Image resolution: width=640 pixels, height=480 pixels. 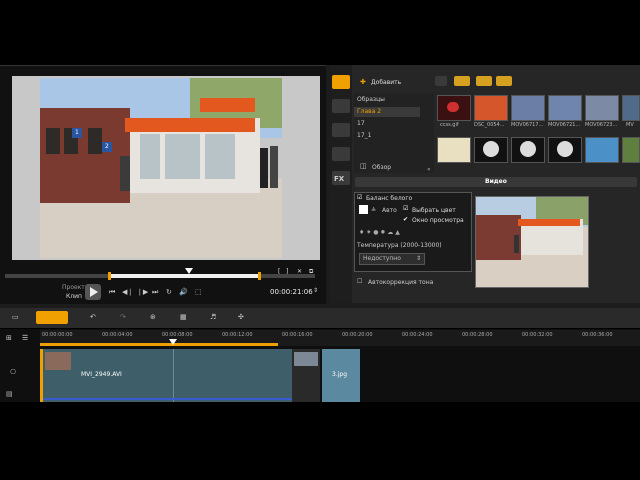 I want to click on add-folder-icon: ✚, so click(x=363, y=82).